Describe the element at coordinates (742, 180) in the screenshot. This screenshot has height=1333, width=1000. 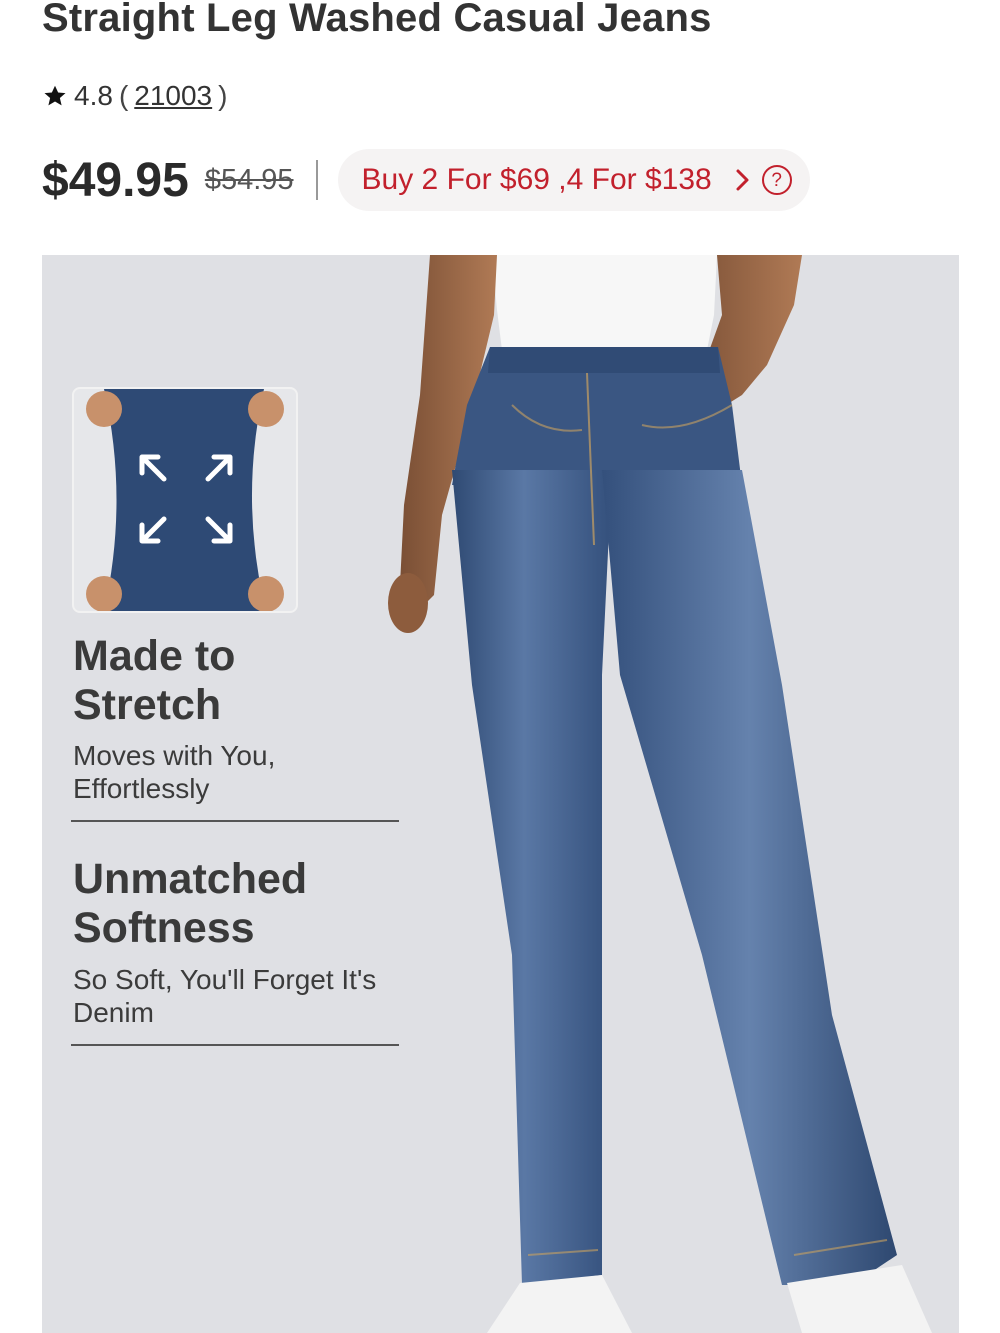
I see `chevron-right-icon` at that location.